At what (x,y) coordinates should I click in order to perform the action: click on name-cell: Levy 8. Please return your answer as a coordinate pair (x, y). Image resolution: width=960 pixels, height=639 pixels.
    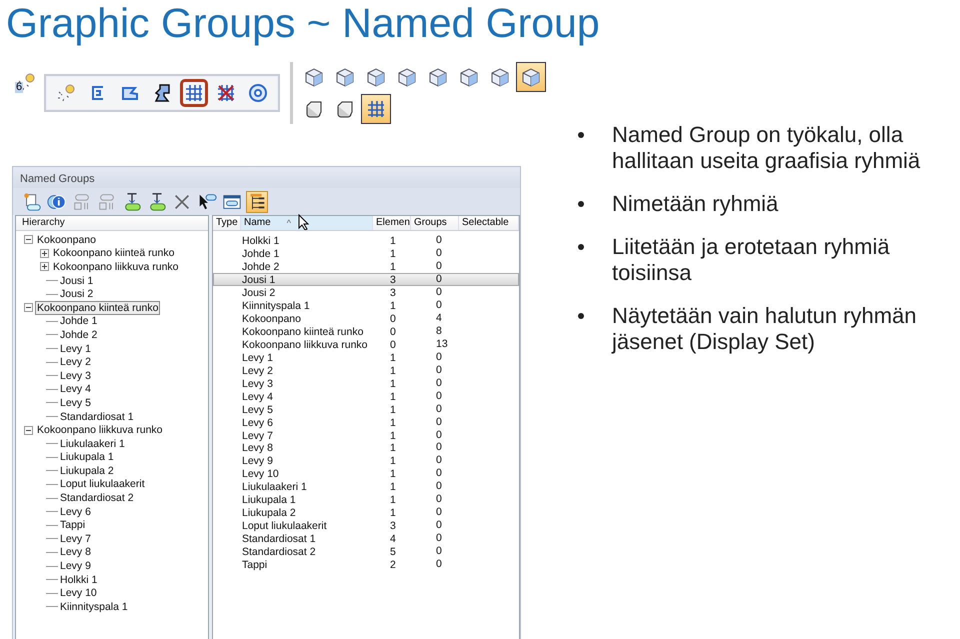
    Looking at the image, I should click on (257, 448).